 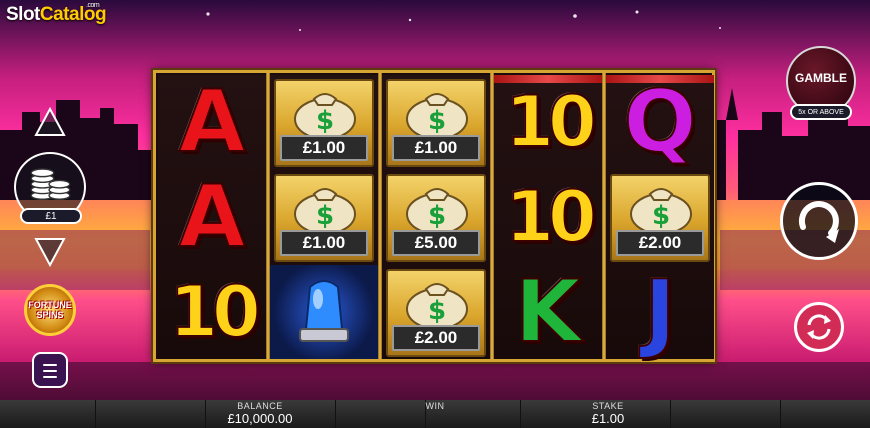 I want to click on autoplay-button, so click(x=819, y=327).